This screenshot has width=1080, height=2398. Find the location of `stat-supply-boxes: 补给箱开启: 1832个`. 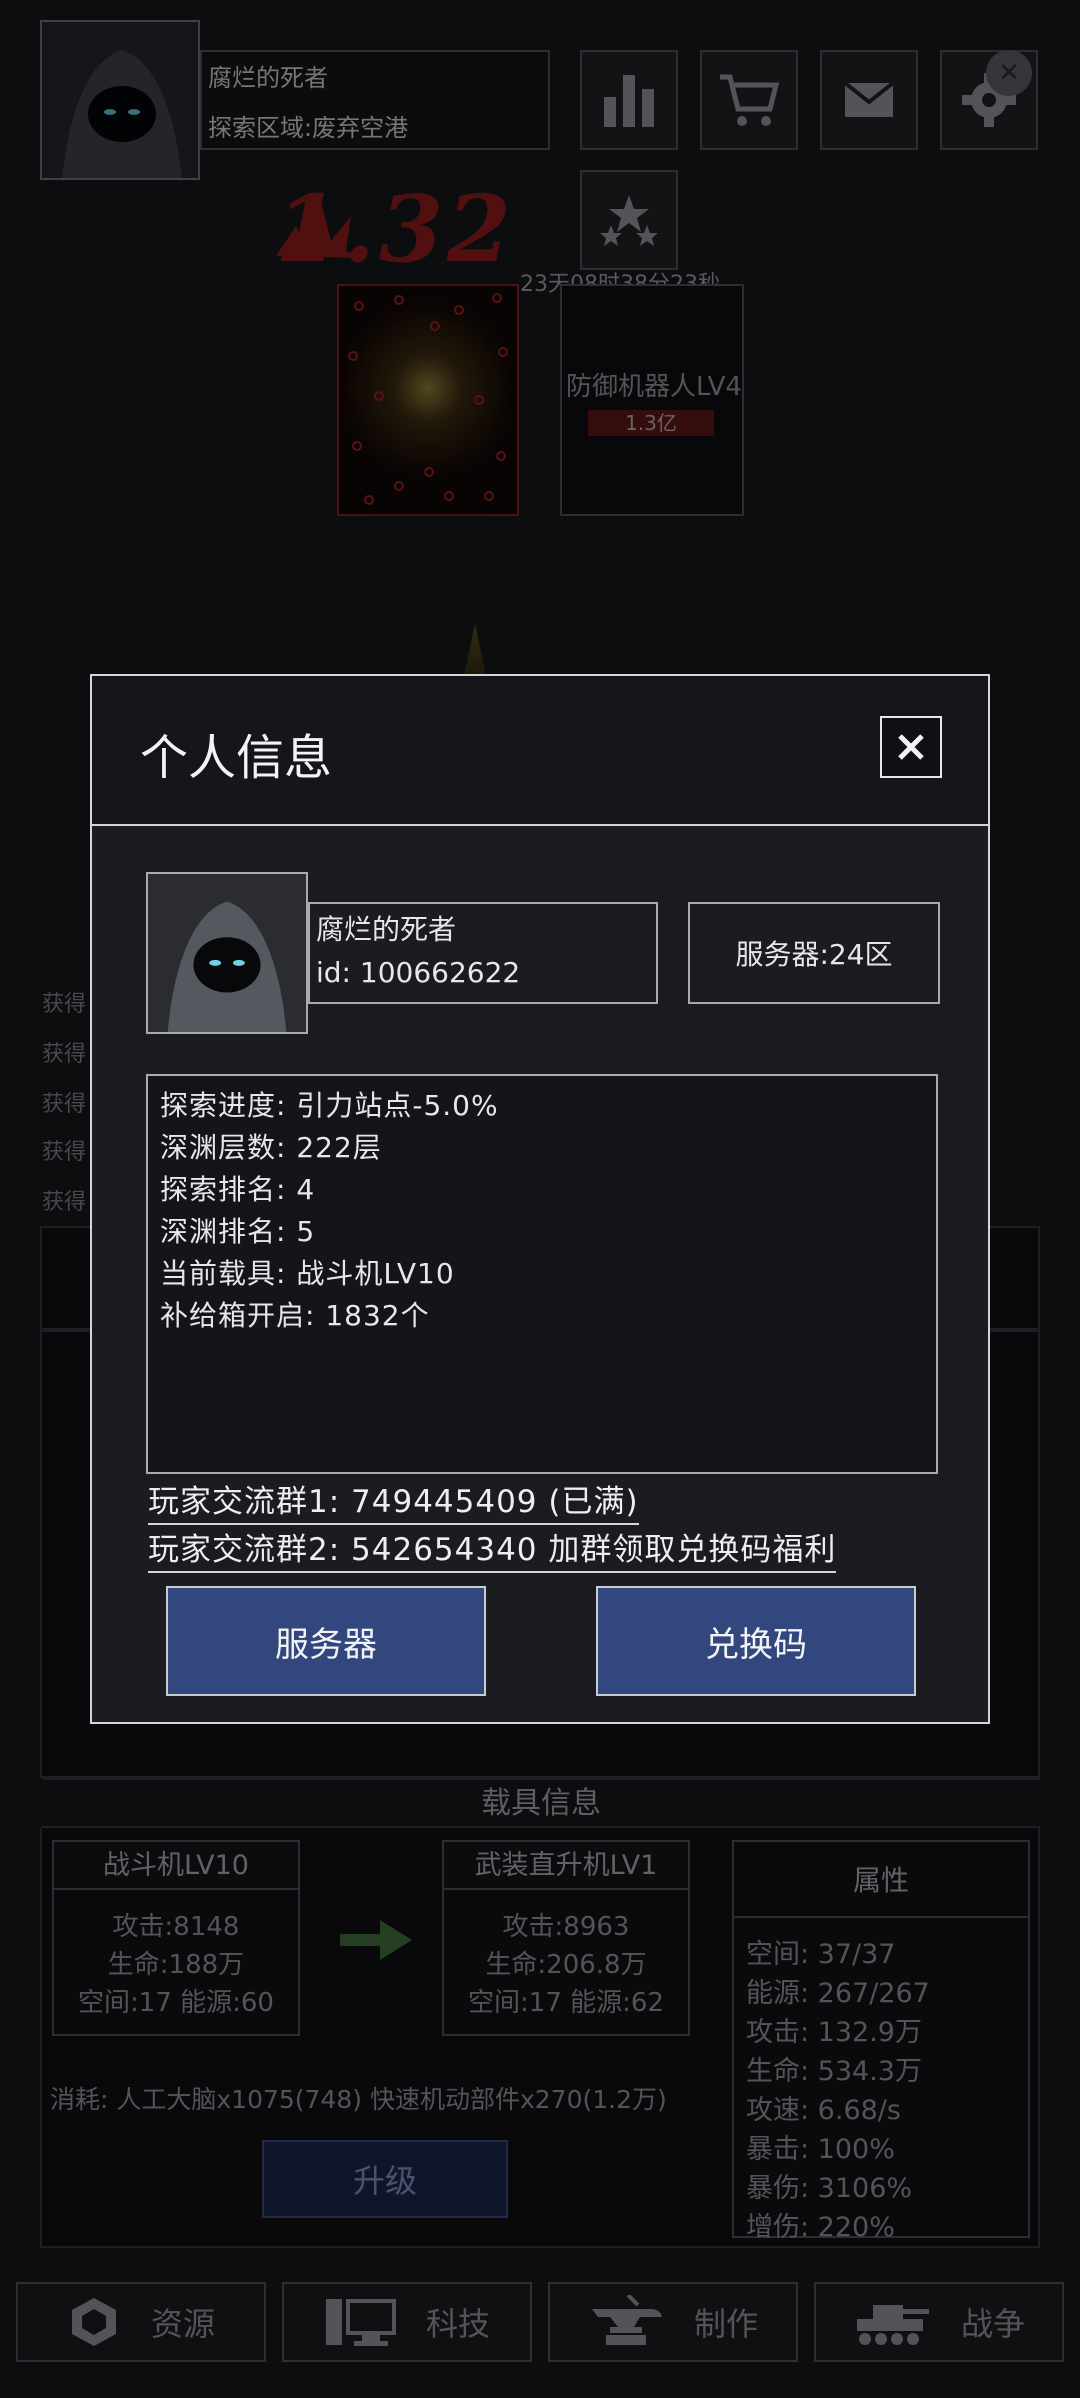

stat-supply-boxes: 补给箱开启: 1832个 is located at coordinates (295, 1315).